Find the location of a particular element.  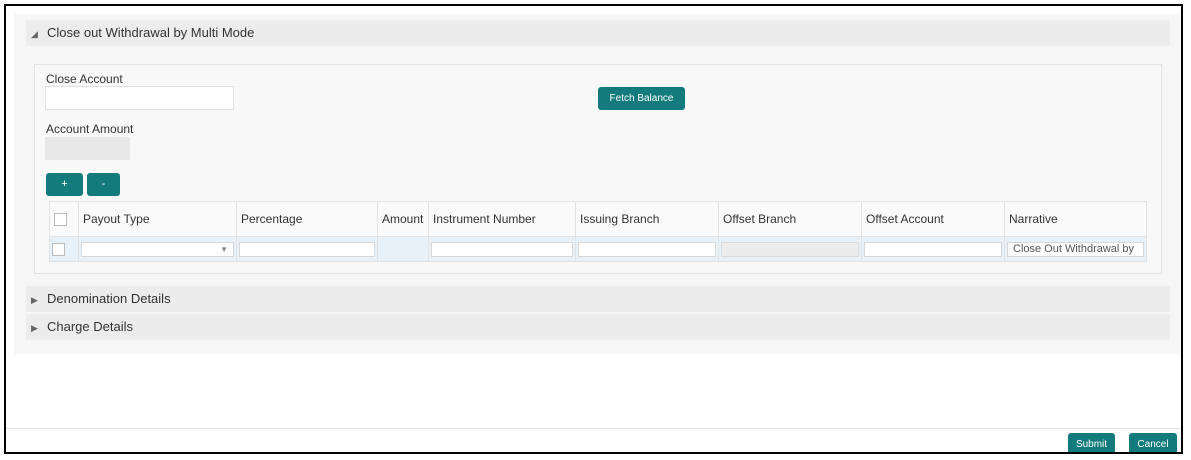

instrument-number-cell is located at coordinates (502, 249).